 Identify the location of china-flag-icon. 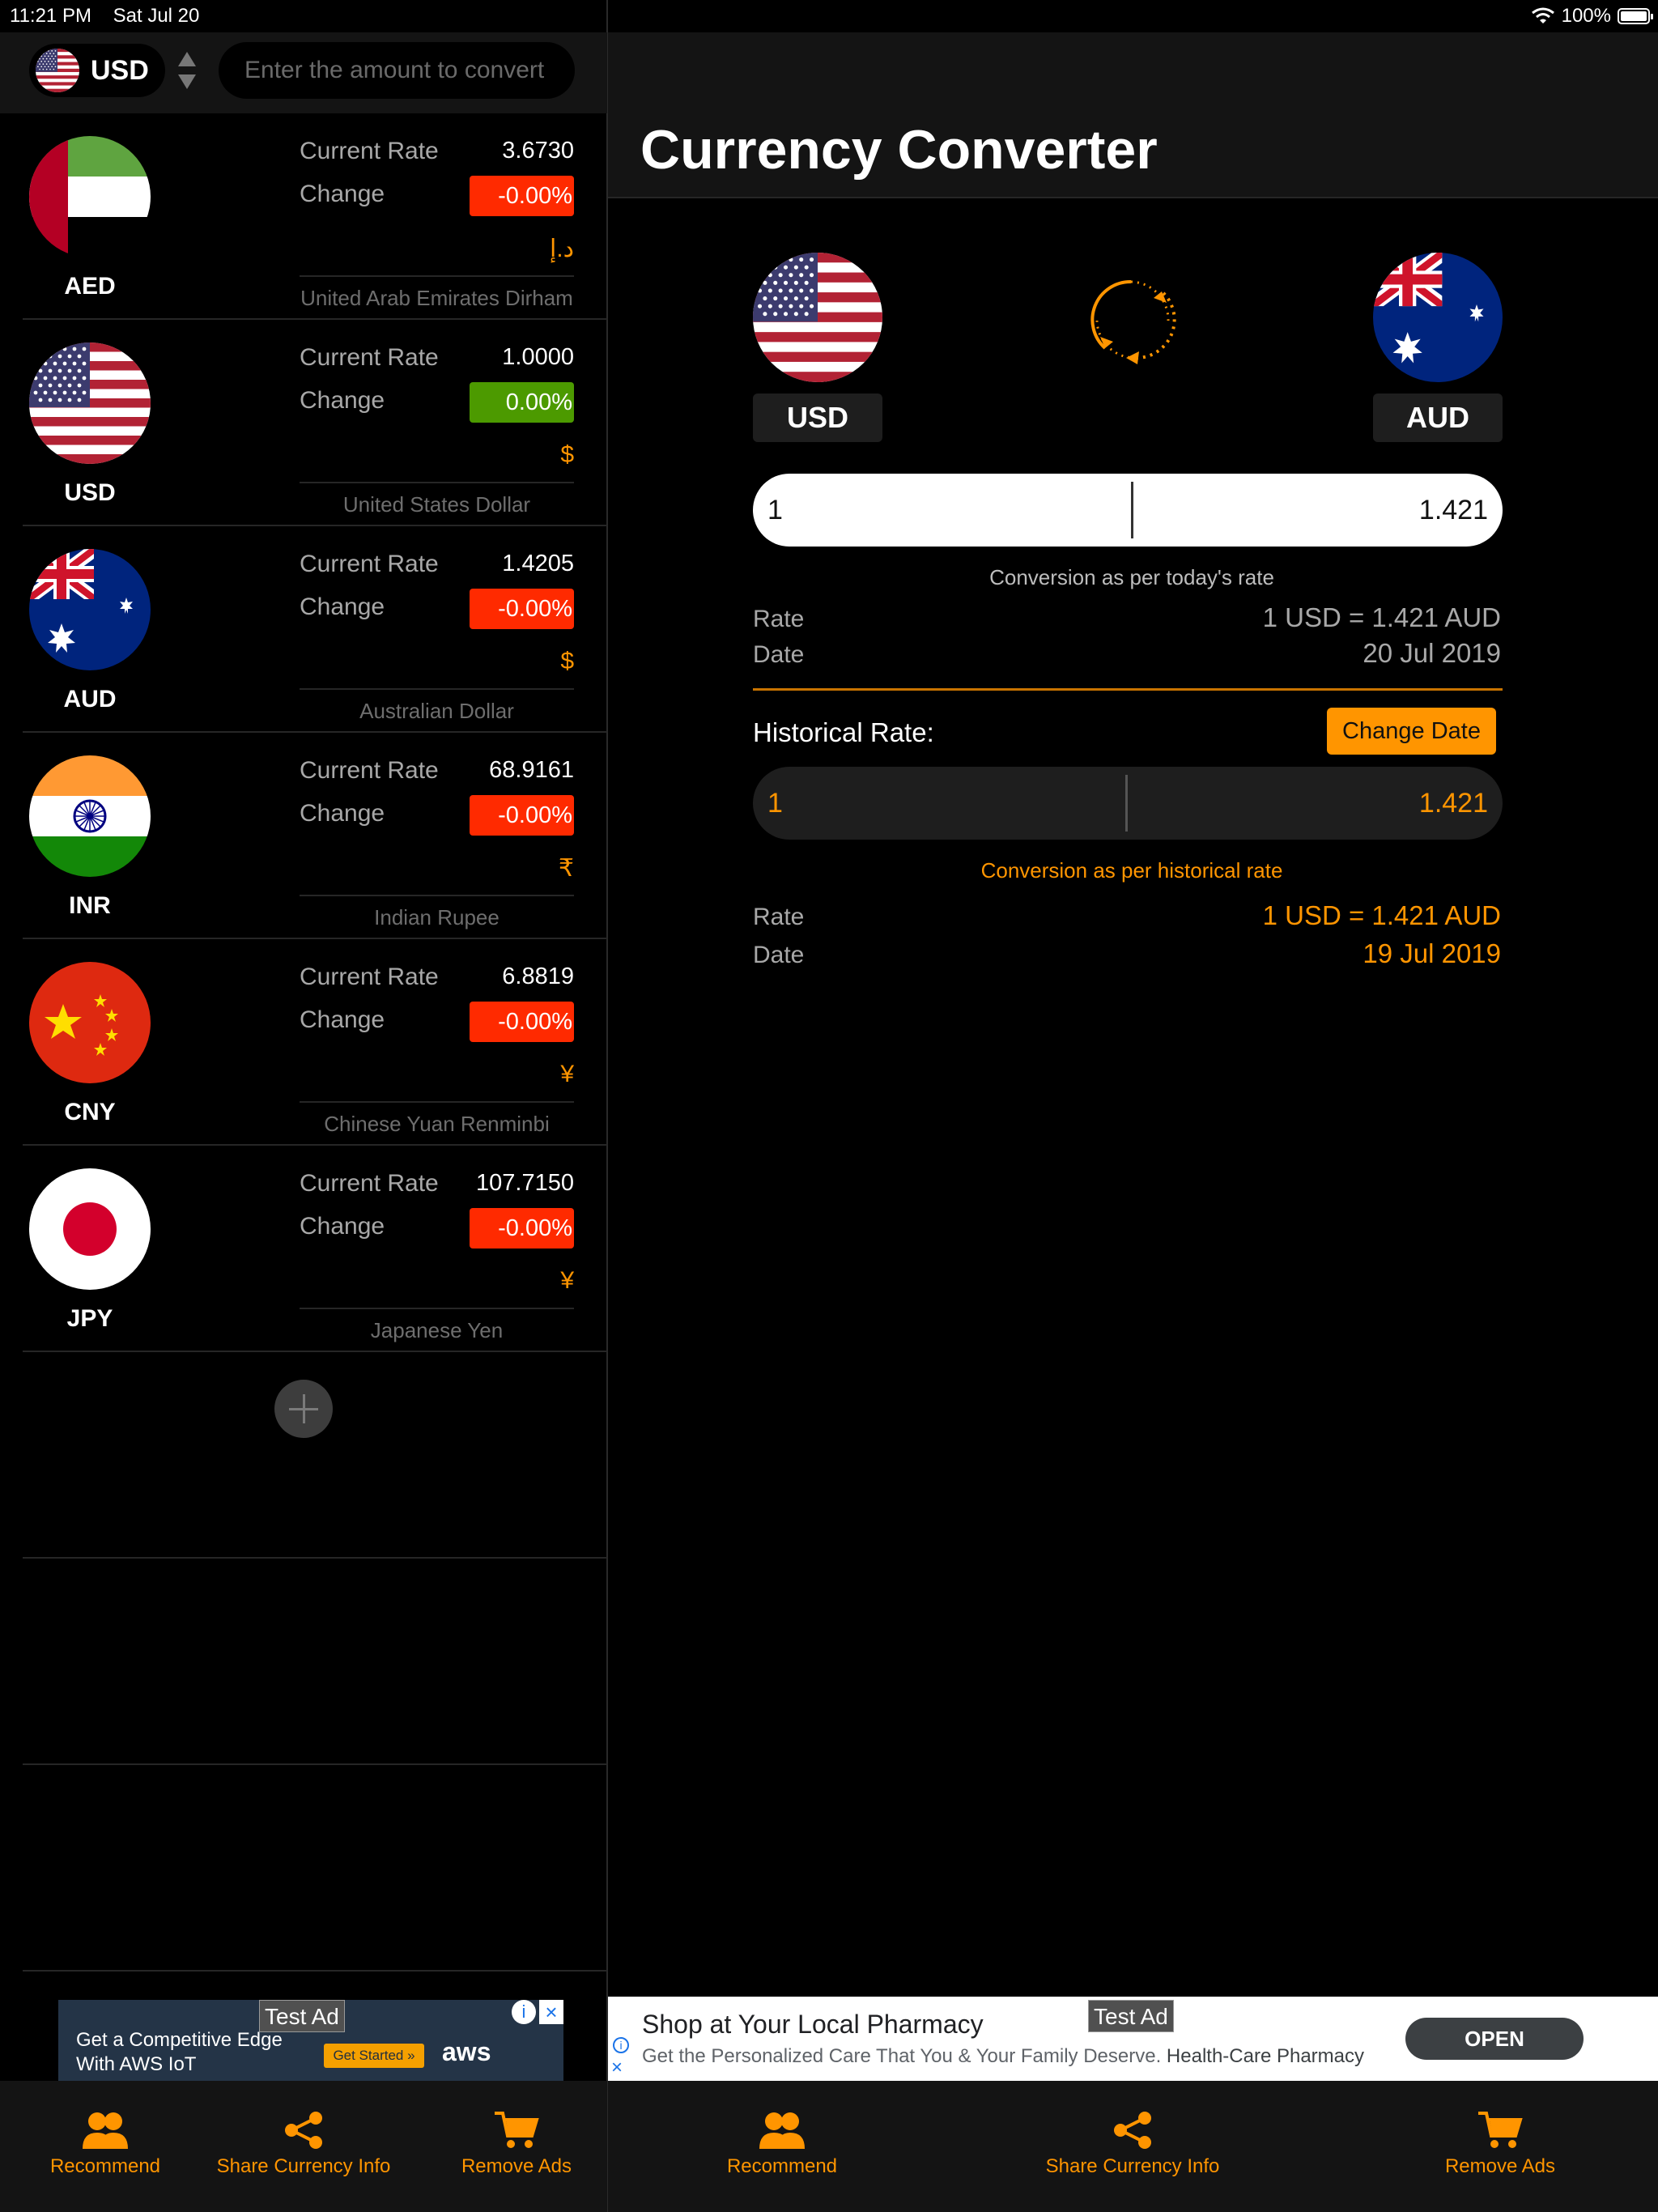
(90, 1023).